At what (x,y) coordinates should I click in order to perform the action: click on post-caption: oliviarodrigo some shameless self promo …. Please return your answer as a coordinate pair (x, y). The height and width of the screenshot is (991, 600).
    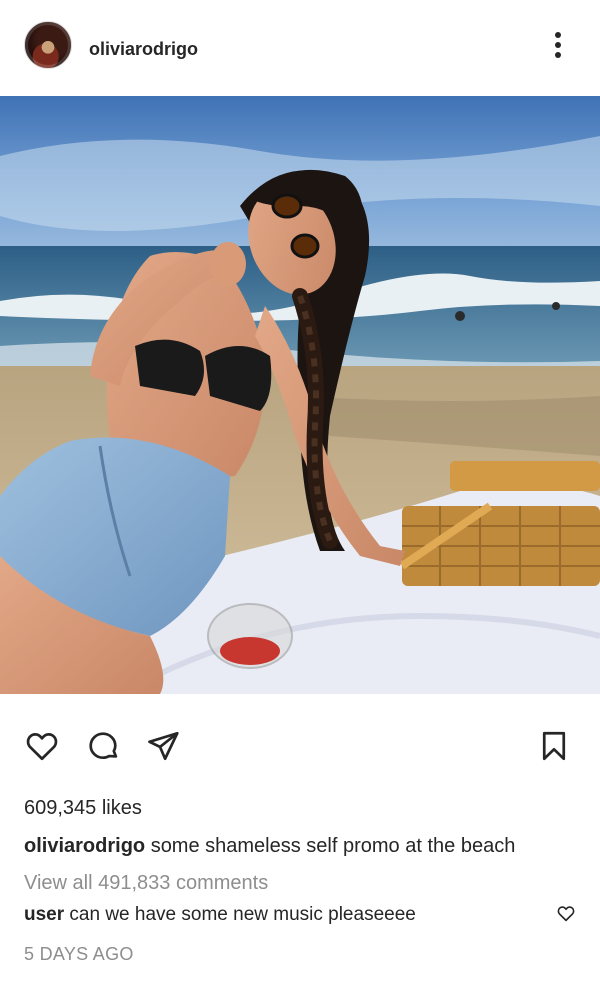
    Looking at the image, I should click on (269, 846).